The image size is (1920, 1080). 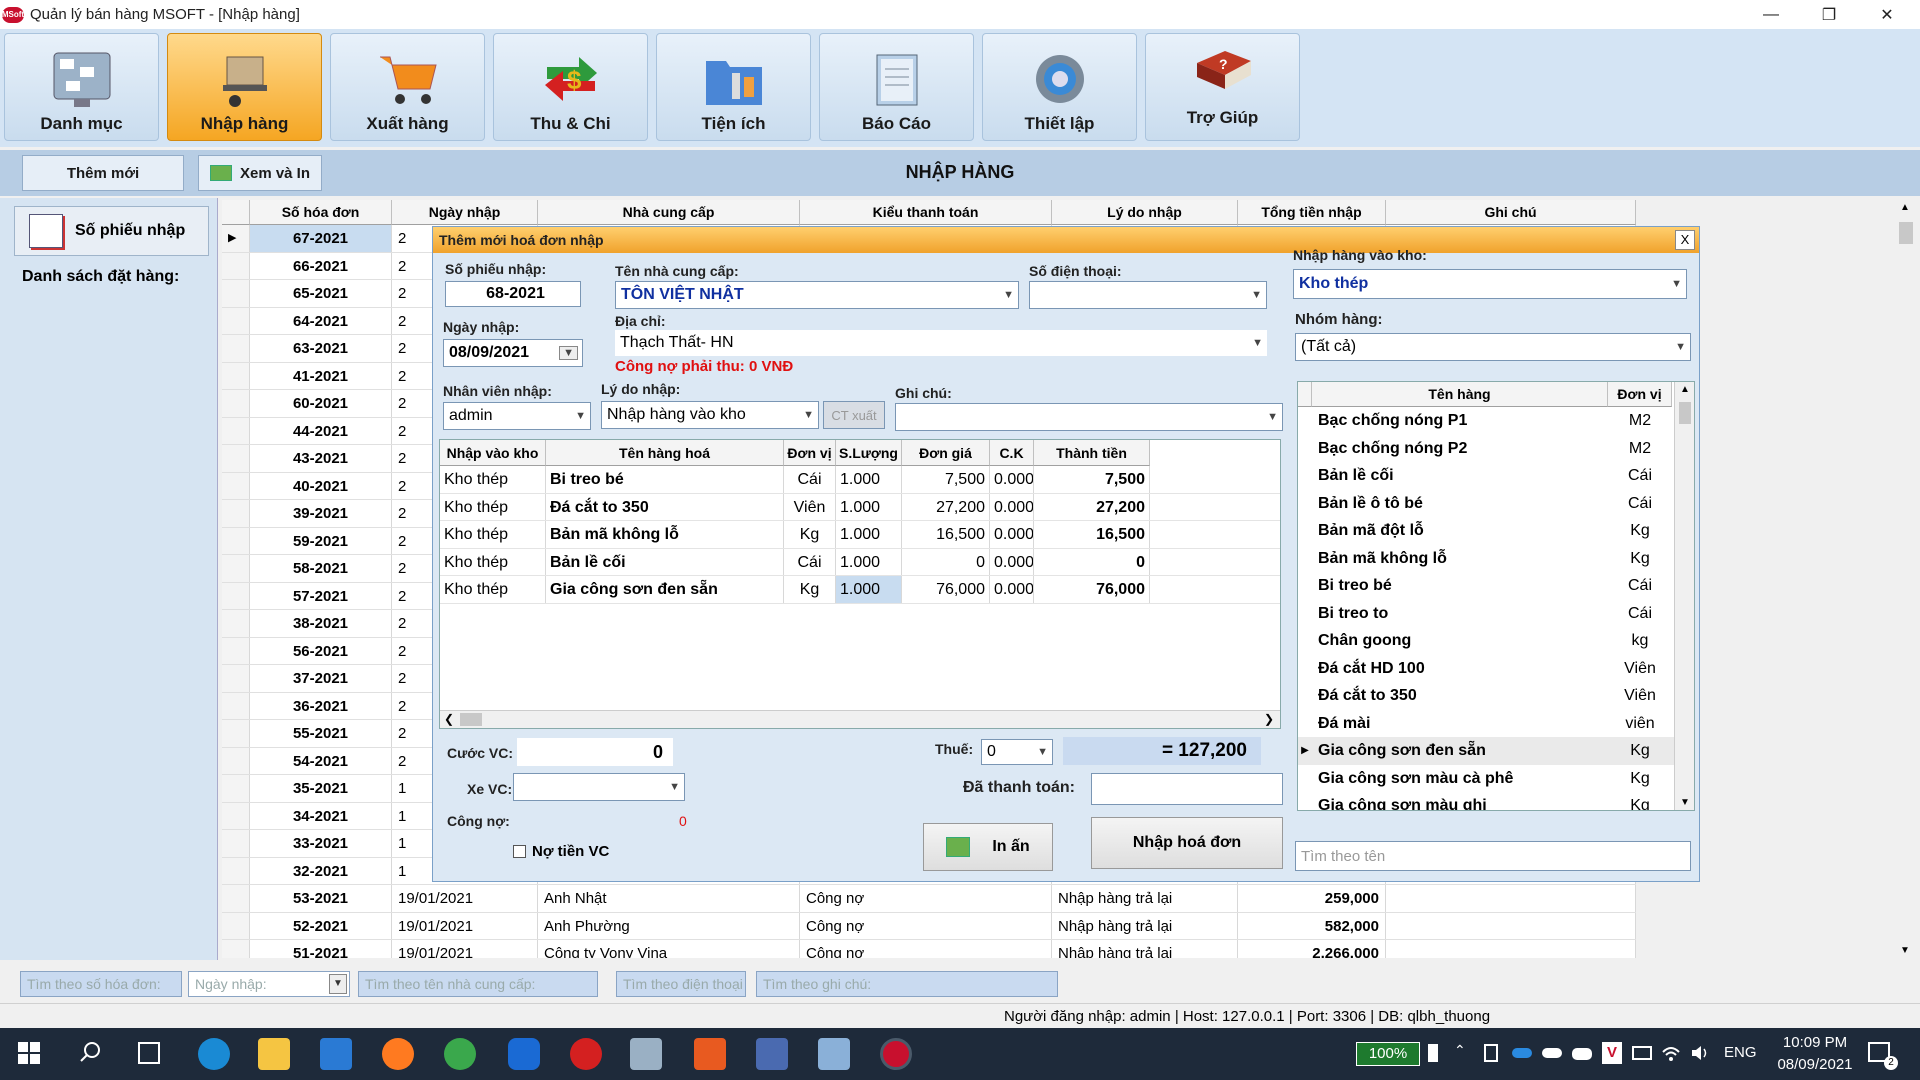 I want to click on calendar-dropdown-icon: ▼, so click(x=568, y=353).